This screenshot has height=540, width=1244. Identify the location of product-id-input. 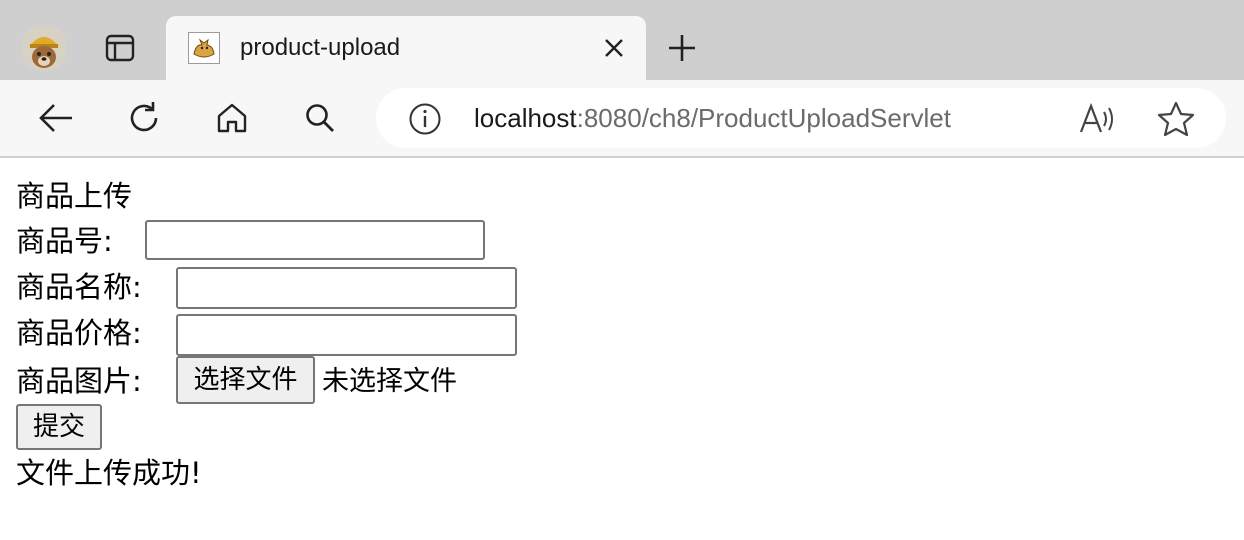
(315, 240).